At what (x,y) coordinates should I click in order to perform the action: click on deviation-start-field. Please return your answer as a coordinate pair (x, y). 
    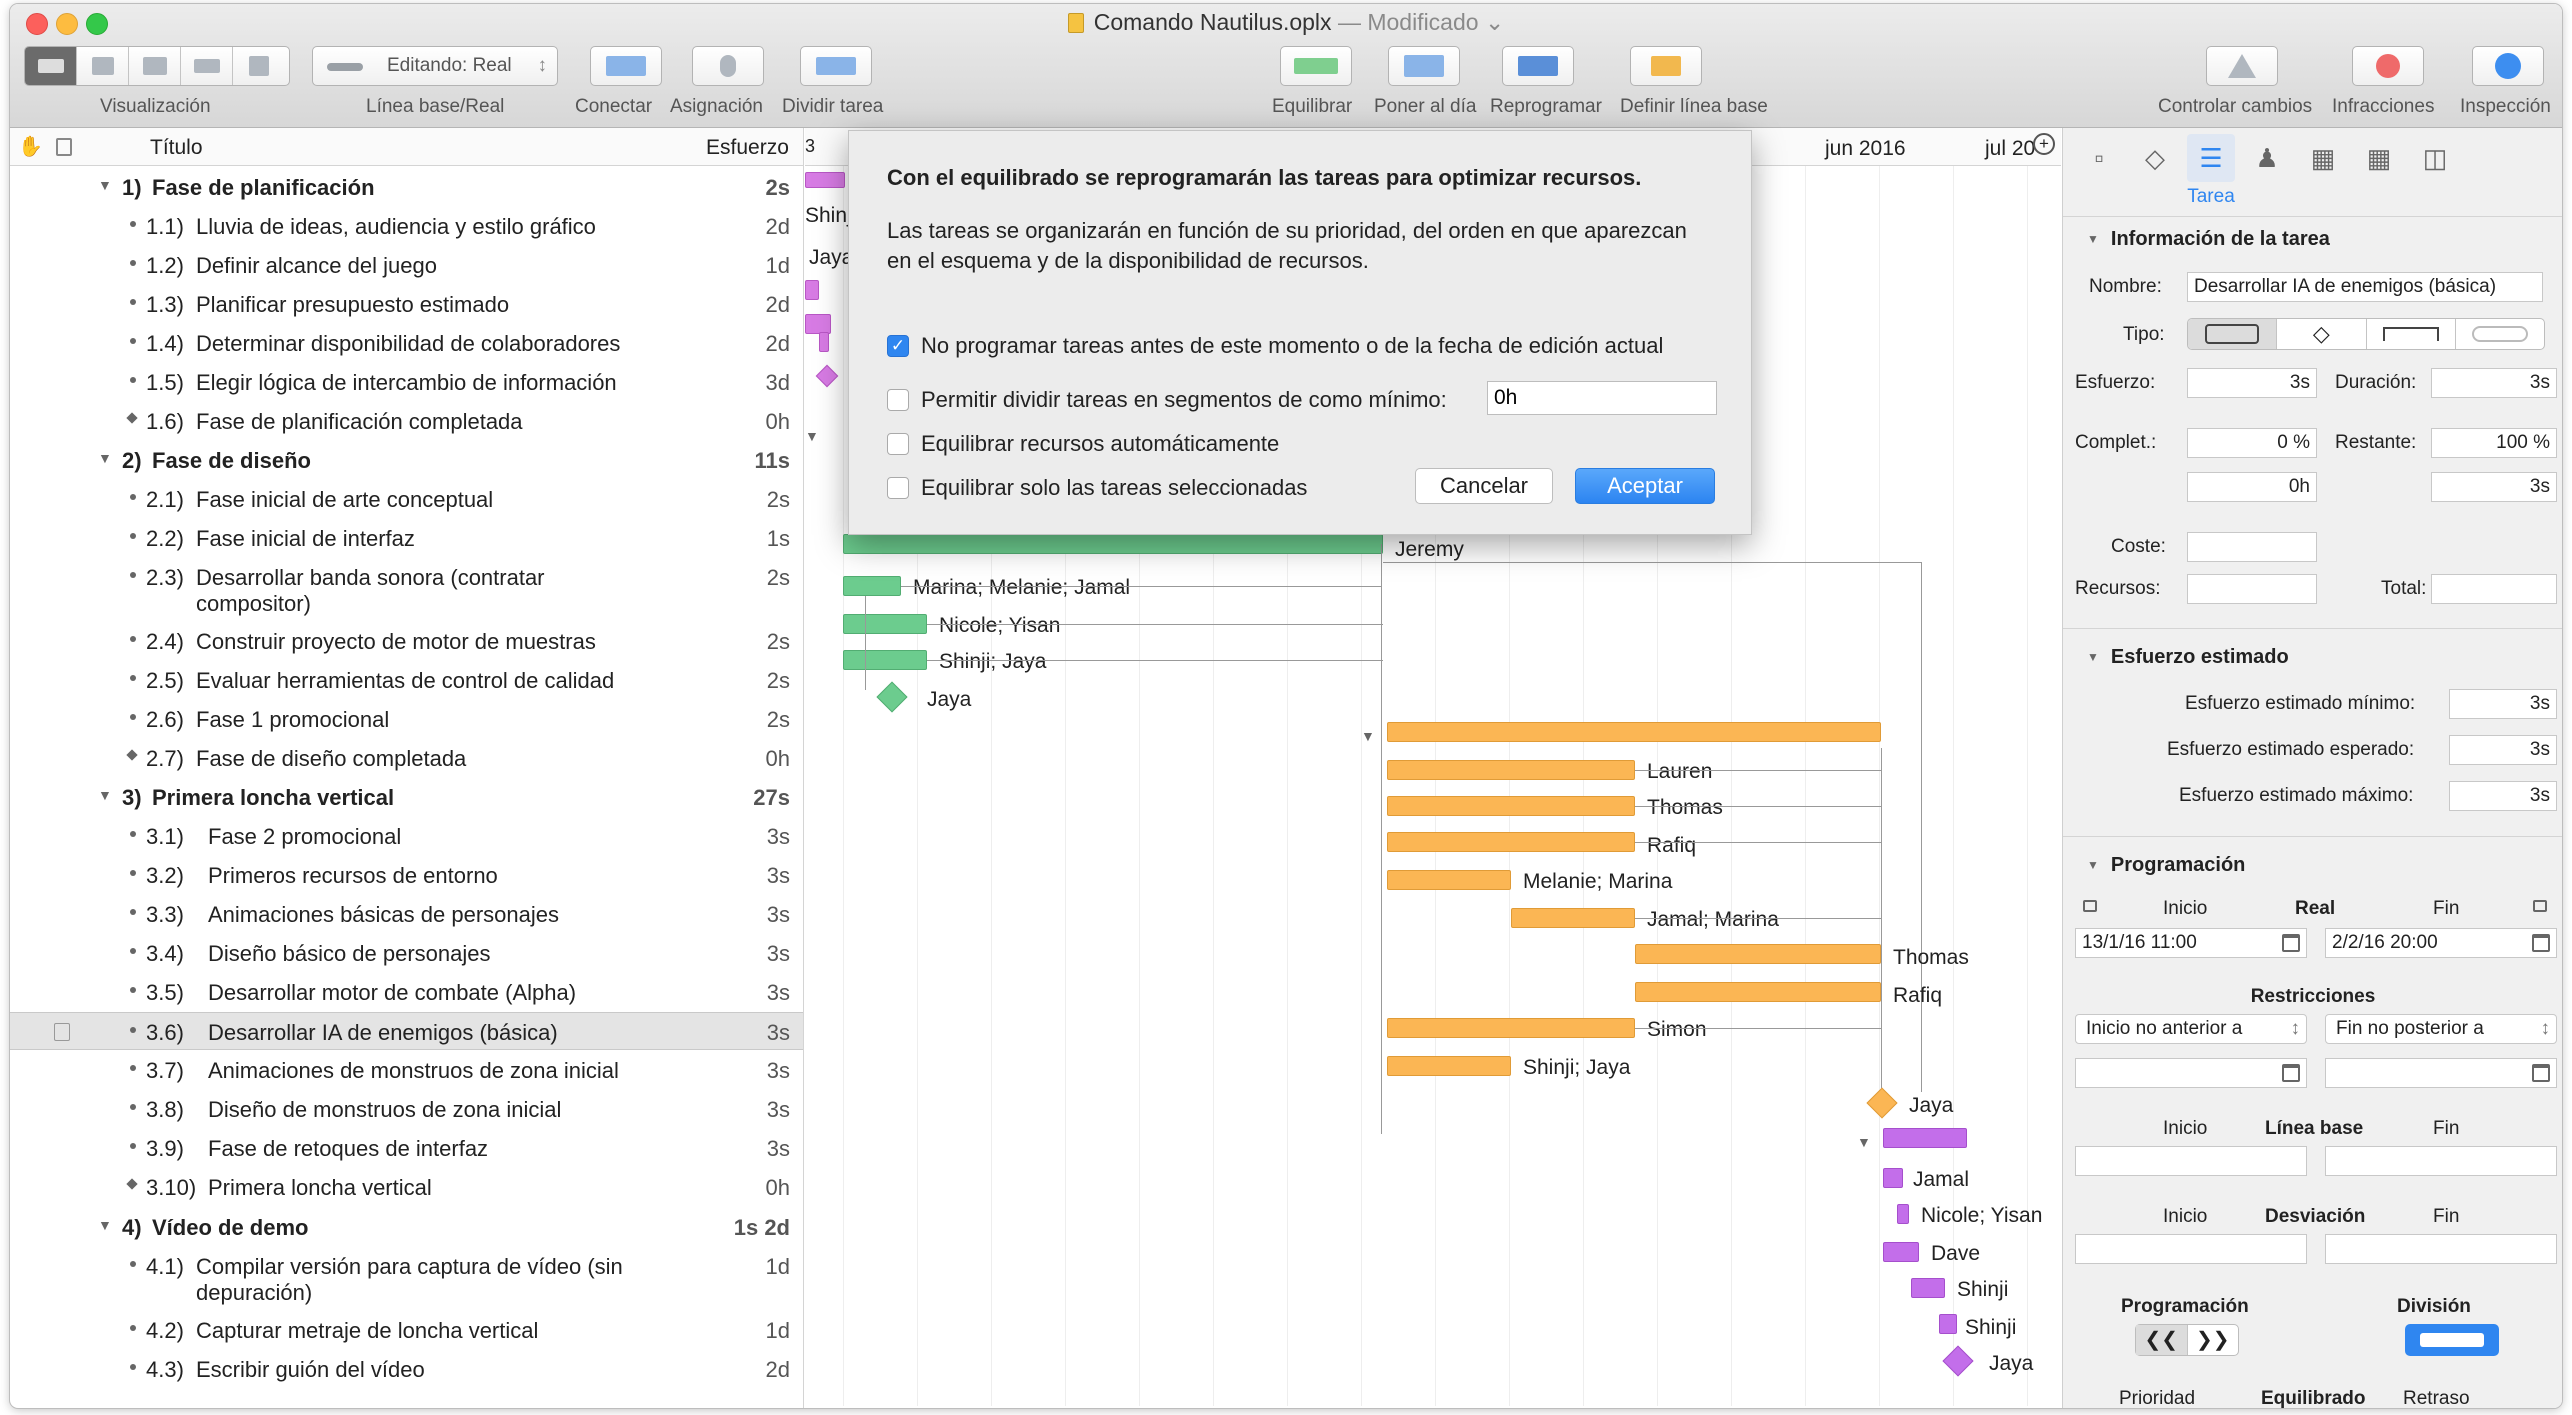
    Looking at the image, I should click on (2191, 1249).